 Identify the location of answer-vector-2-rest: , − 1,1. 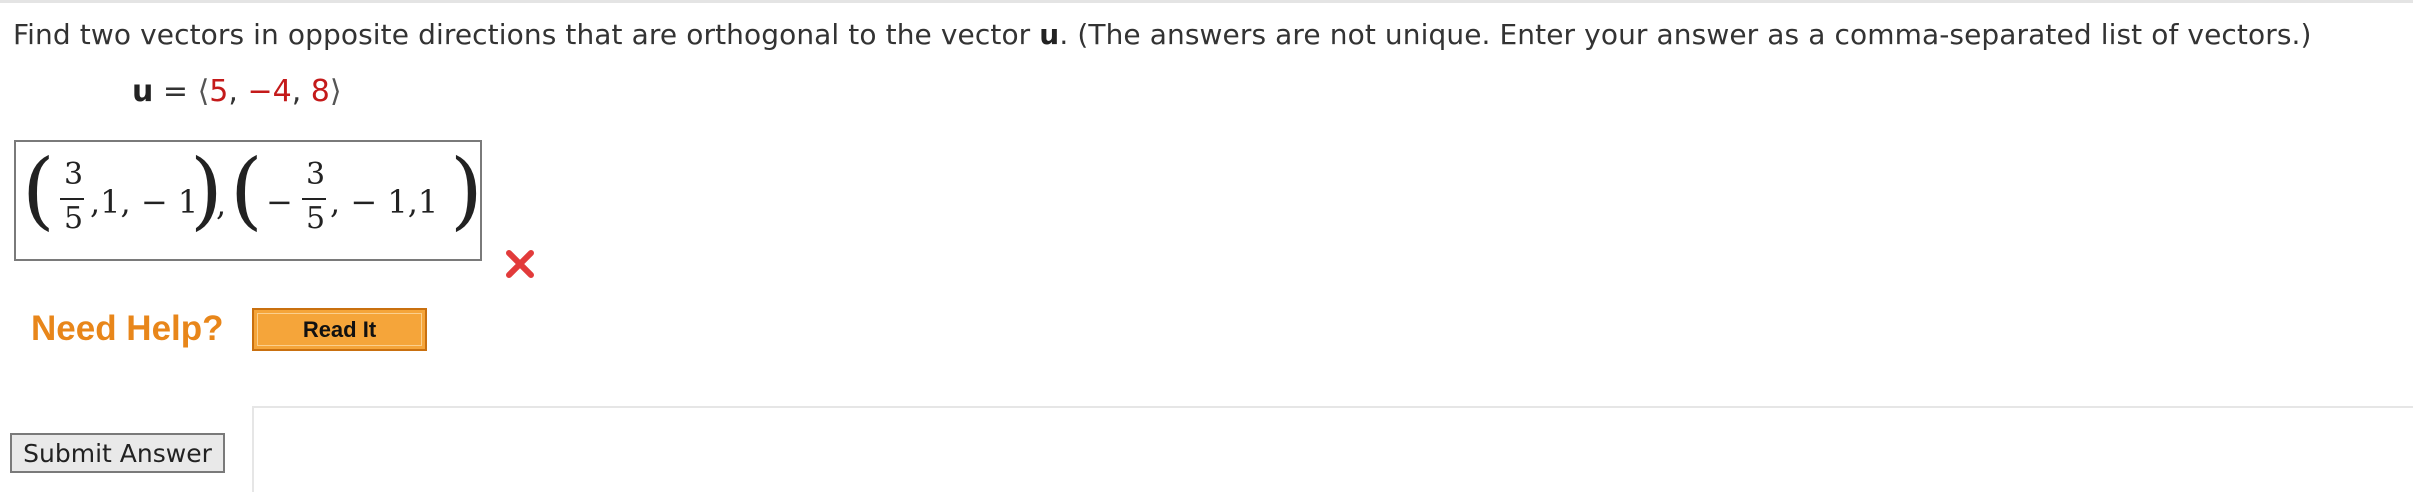
(384, 202).